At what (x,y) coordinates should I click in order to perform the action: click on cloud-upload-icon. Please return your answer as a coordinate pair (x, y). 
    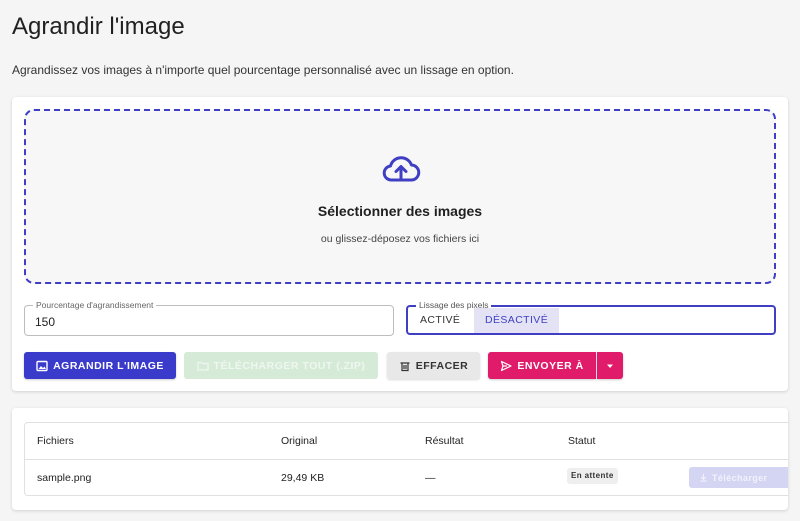
    Looking at the image, I should click on (401, 169).